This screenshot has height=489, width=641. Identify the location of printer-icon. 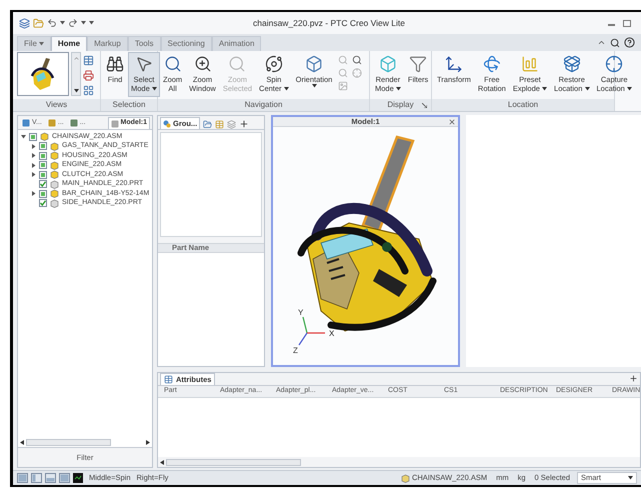
(88, 75).